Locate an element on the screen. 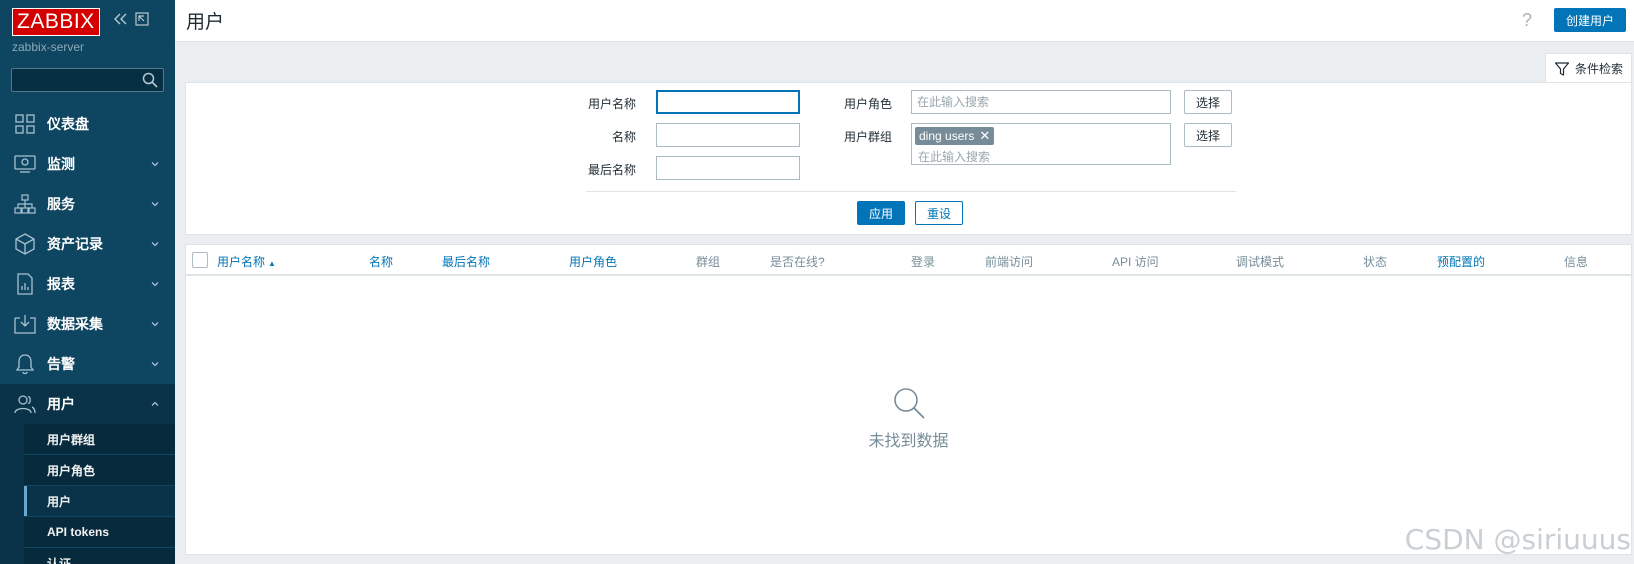 The height and width of the screenshot is (564, 1634). menu-label: 报表 is located at coordinates (61, 284).